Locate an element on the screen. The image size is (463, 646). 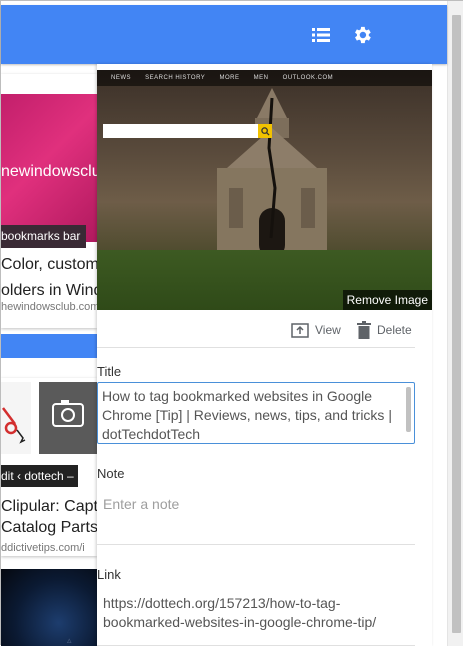
title-label: Title is located at coordinates (109, 371).